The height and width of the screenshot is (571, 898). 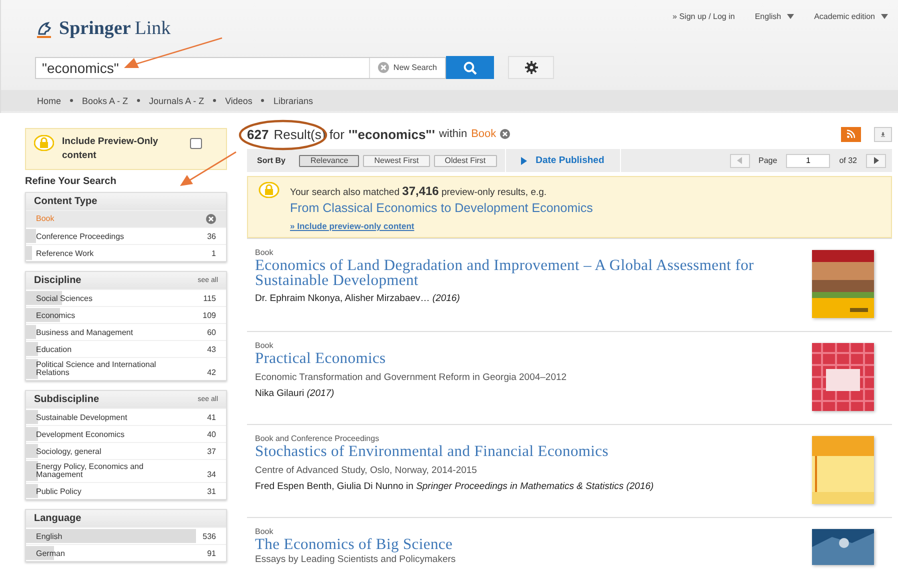 What do you see at coordinates (391, 134) in the screenshot?
I see `search-query: '"economics"'` at bounding box center [391, 134].